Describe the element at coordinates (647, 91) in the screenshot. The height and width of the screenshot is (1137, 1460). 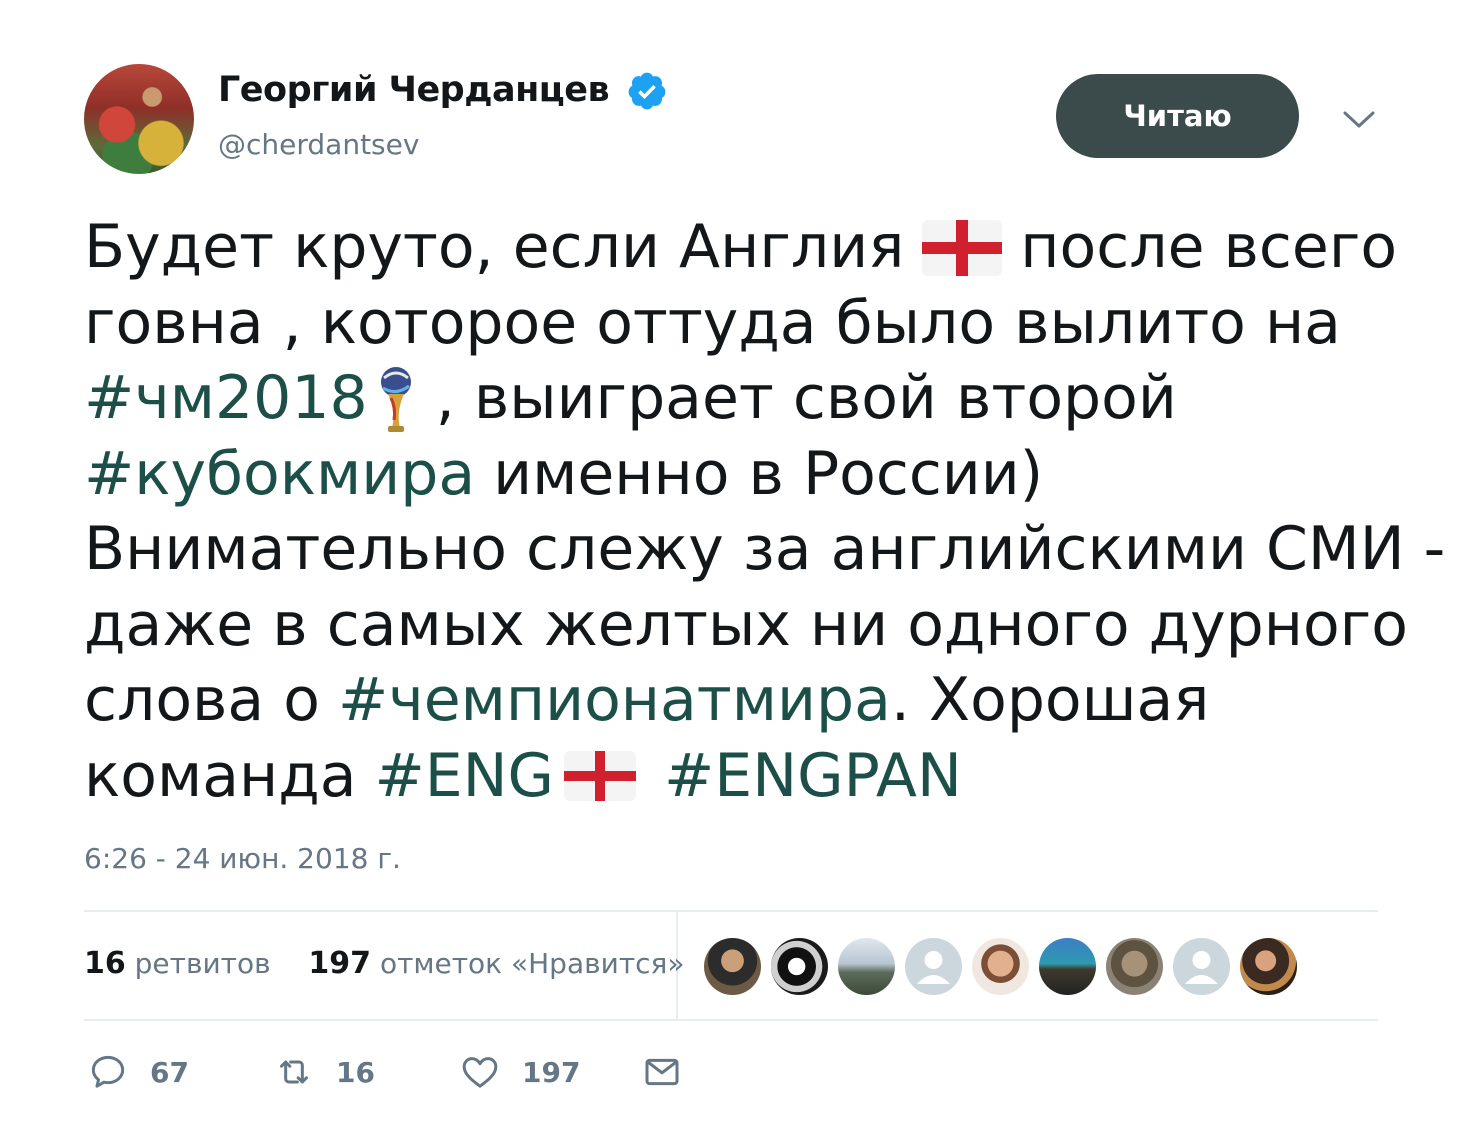
I see `verified-badge-icon` at that location.